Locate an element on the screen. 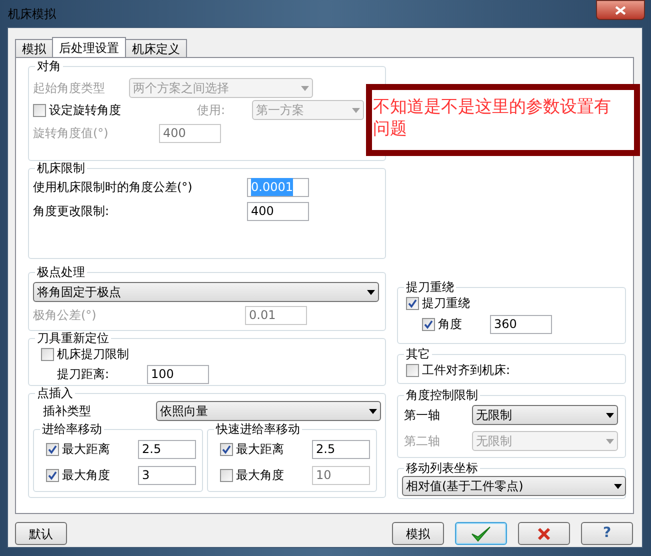 The width and height of the screenshot is (651, 556). checkbox-label: 机床提刀限制 is located at coordinates (93, 354).